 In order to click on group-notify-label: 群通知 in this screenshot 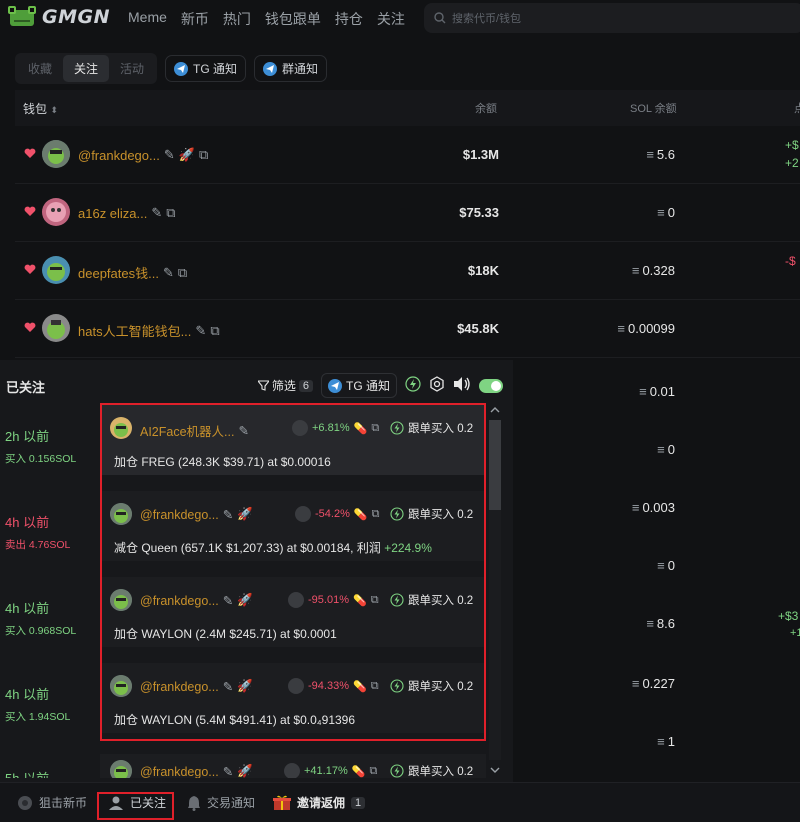, I will do `click(300, 69)`.